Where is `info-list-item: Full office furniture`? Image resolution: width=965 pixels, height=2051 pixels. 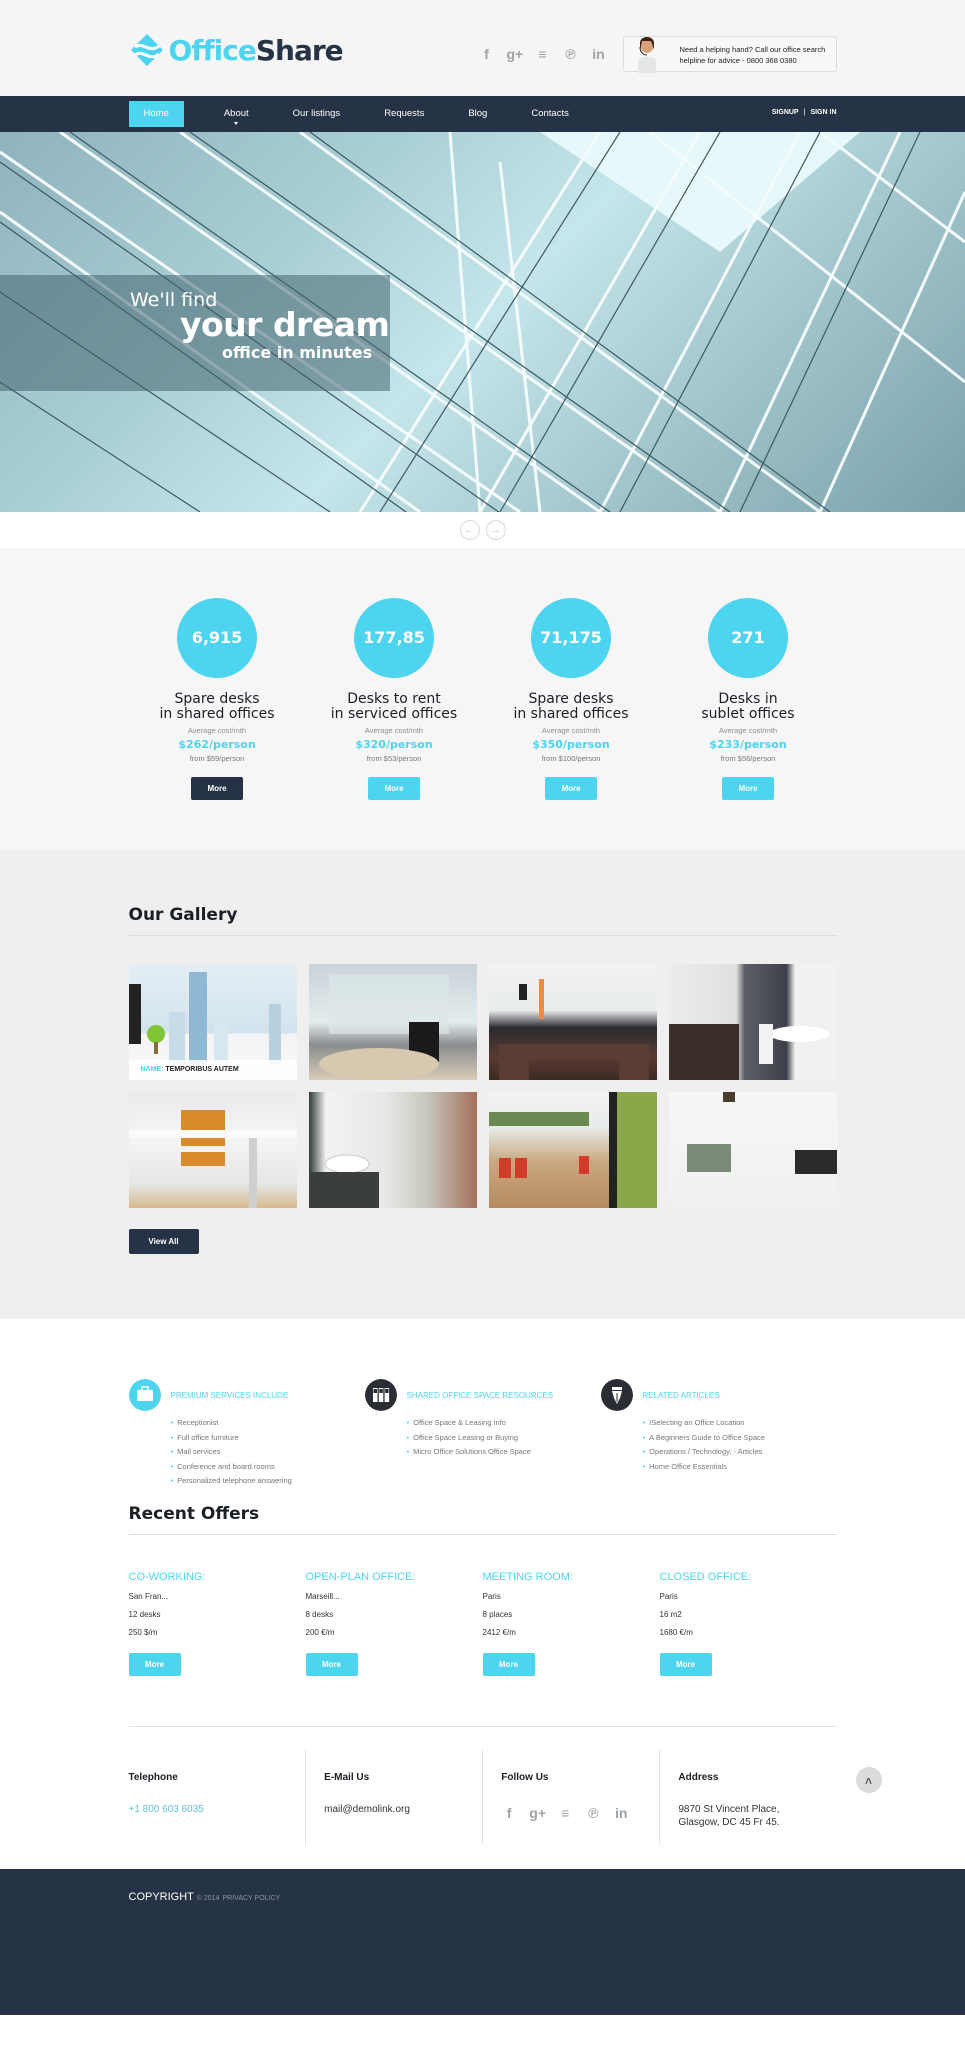
info-list-item: Full office furniture is located at coordinates (268, 1438).